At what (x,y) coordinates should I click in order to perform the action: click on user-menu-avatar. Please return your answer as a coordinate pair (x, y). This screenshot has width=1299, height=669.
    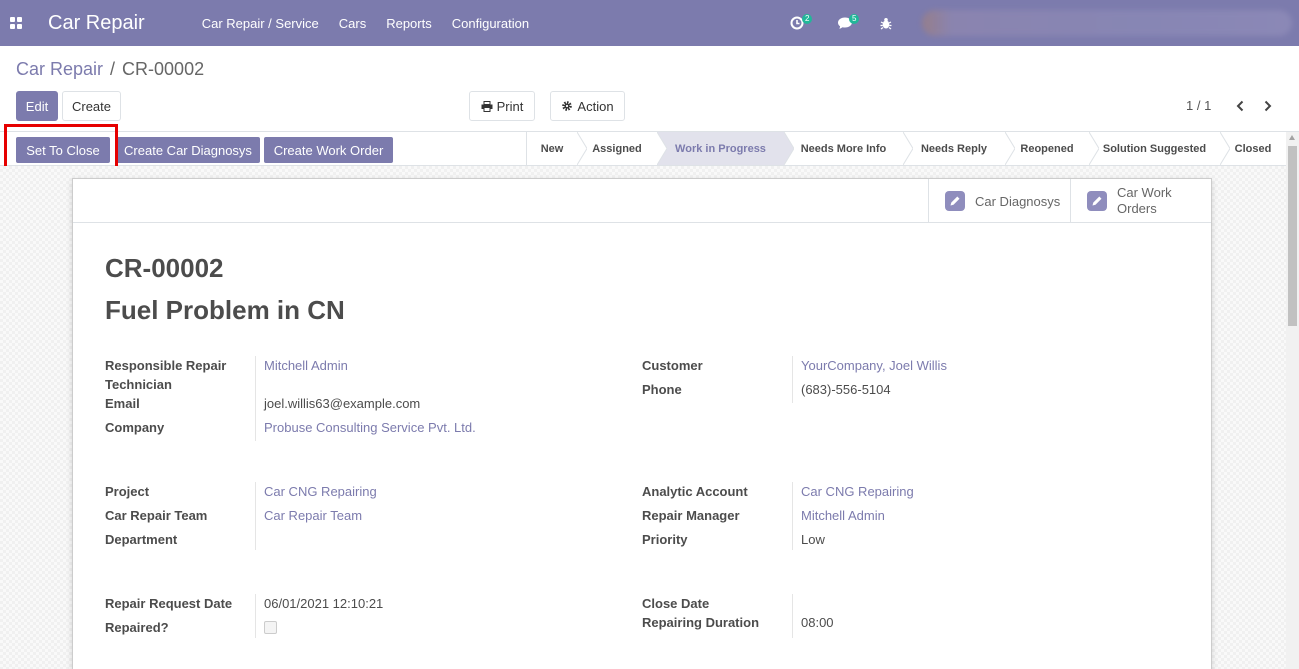
    Looking at the image, I should click on (1107, 23).